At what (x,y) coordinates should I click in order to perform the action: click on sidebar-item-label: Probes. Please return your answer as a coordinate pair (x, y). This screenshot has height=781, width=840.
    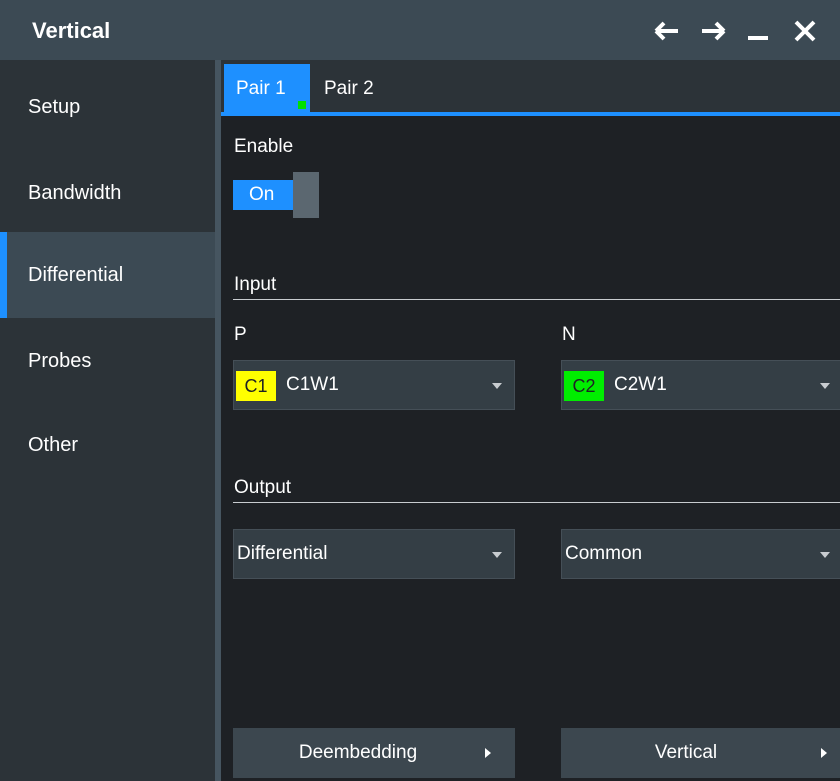
    Looking at the image, I should click on (60, 361).